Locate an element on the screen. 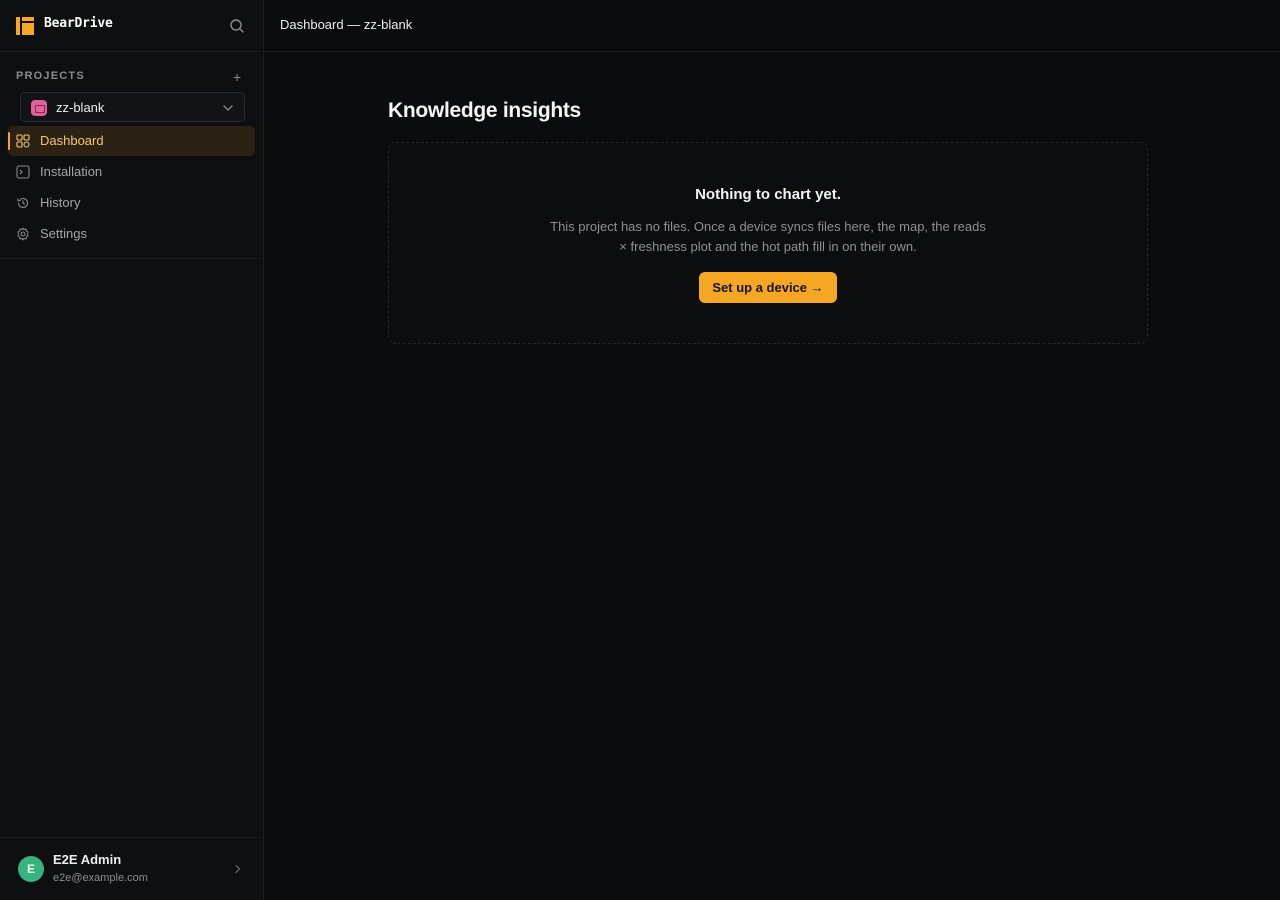 This screenshot has height=900, width=1280. projects-label: PROJECTS is located at coordinates (50, 76).